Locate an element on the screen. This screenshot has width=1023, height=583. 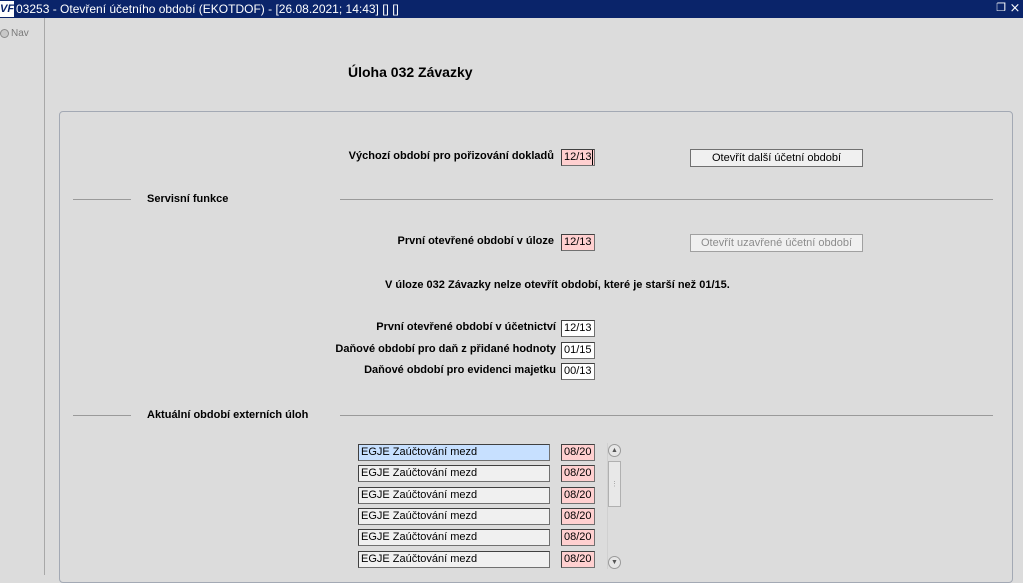
accounting-period-label: První otevřené období v účetnictví is located at coordinates (466, 327).